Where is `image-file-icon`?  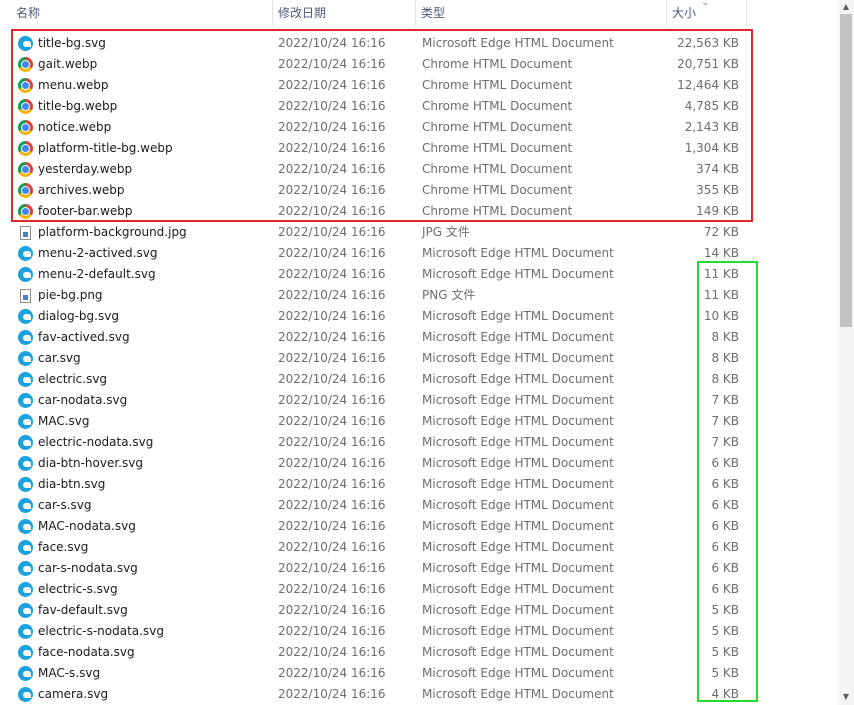 image-file-icon is located at coordinates (25, 296).